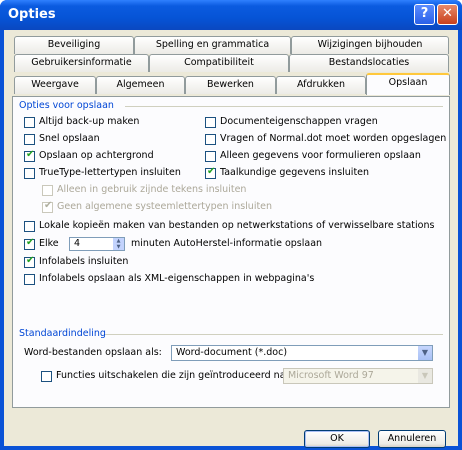 Image resolution: width=462 pixels, height=450 pixels. I want to click on label-smarttags-embed: Infolabels insluiten, so click(84, 261).